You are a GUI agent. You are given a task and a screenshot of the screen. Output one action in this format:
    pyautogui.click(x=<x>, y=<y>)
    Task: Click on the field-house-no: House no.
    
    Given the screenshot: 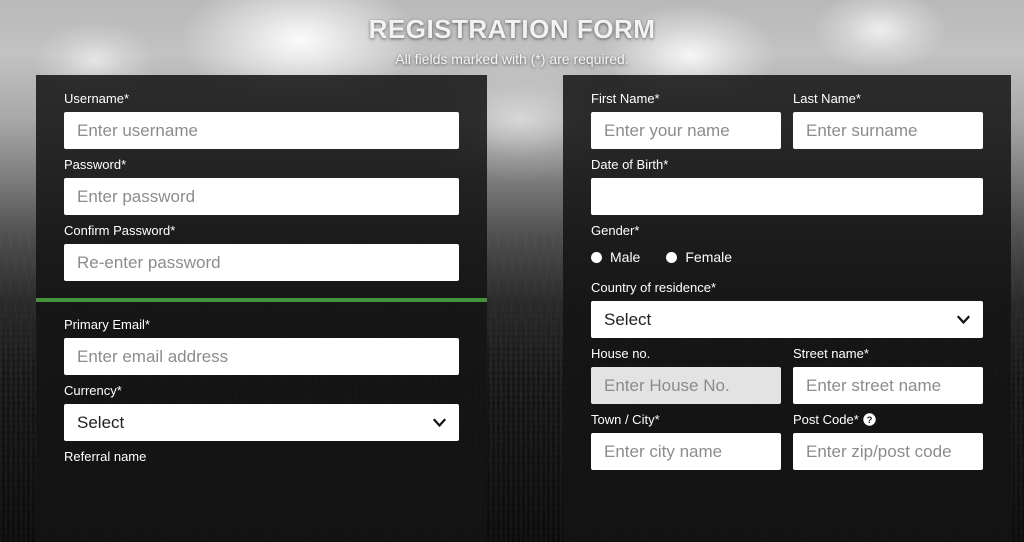 What is the action you would take?
    pyautogui.click(x=686, y=375)
    